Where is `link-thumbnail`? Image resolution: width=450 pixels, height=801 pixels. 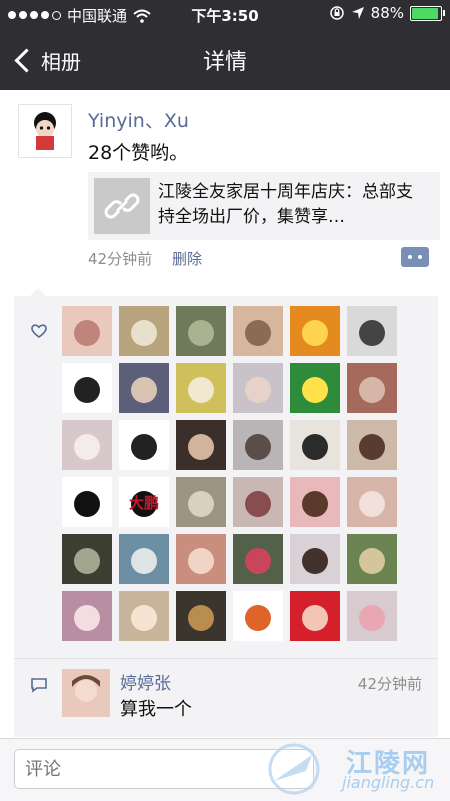 link-thumbnail is located at coordinates (122, 206).